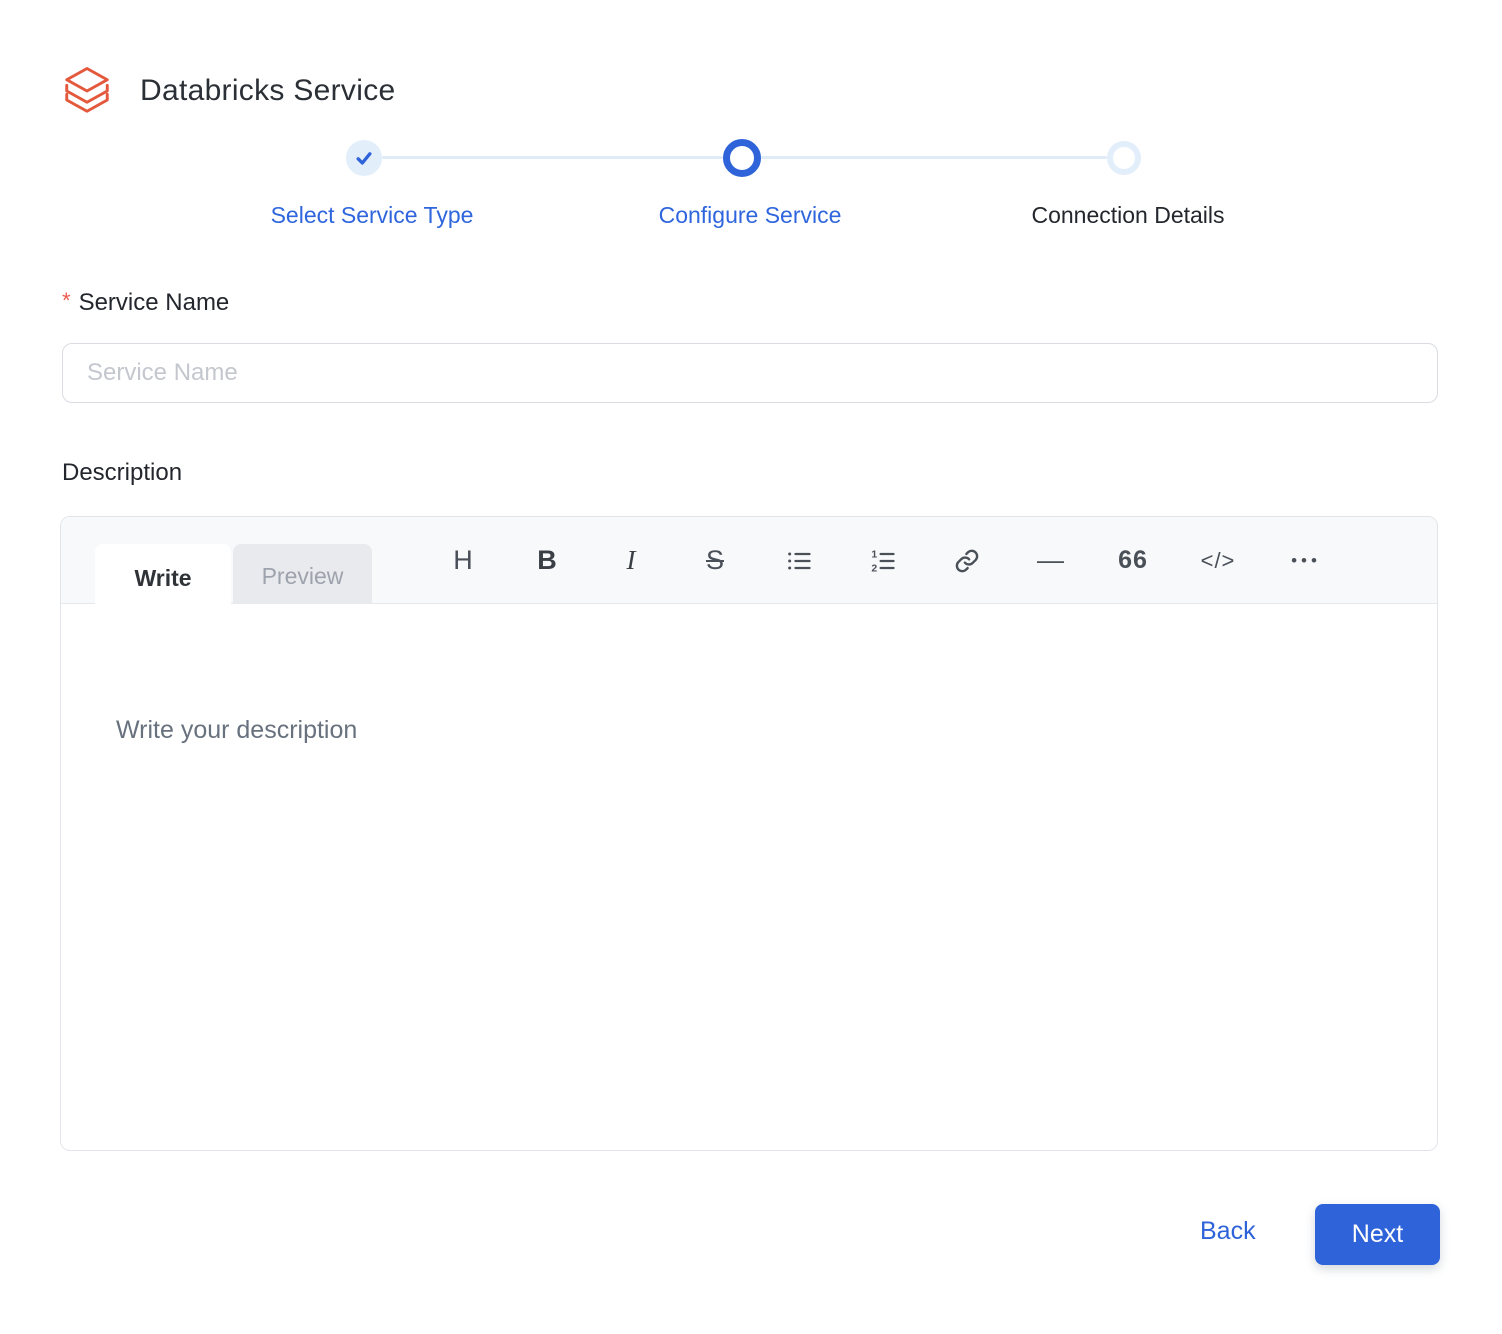  I want to click on italic-button: I, so click(631, 560).